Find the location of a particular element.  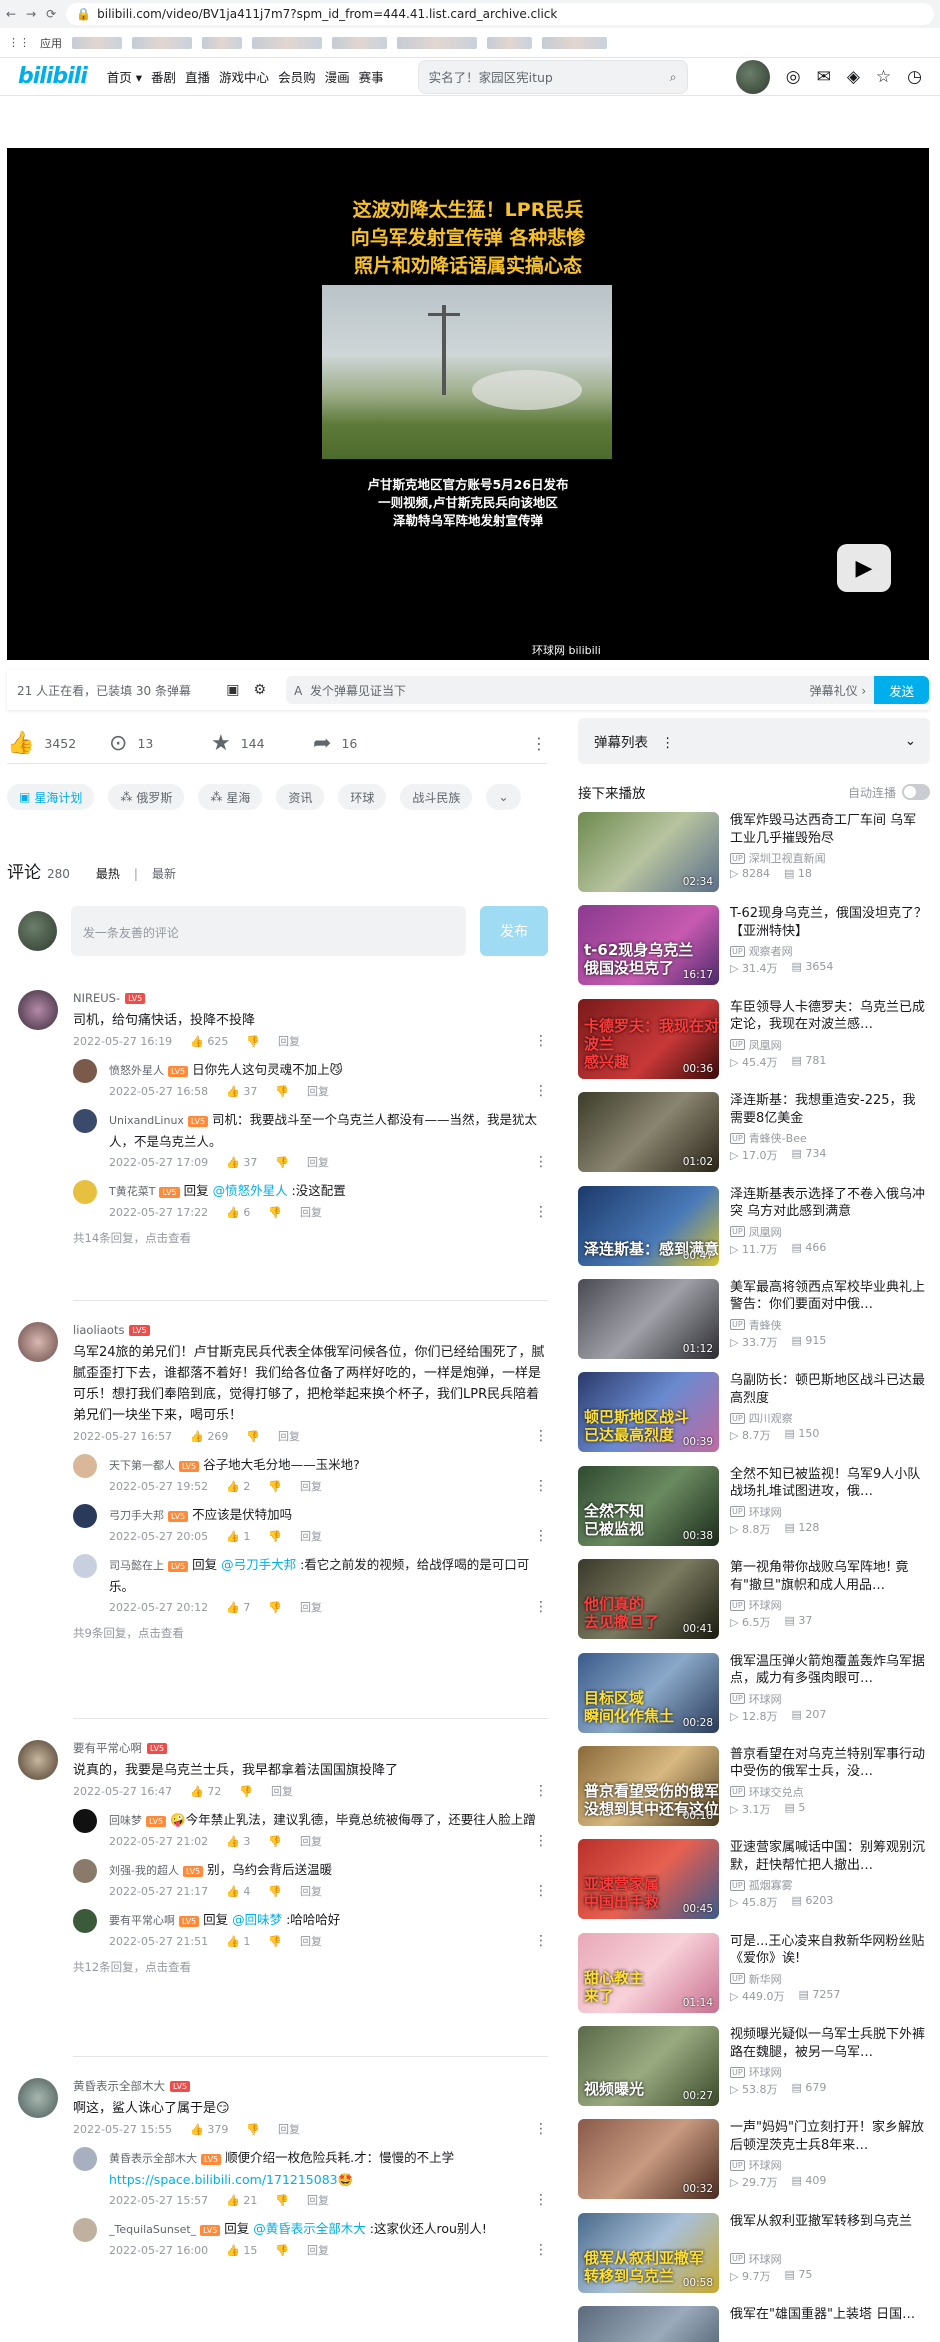

sort-hot: 最热 is located at coordinates (108, 873).